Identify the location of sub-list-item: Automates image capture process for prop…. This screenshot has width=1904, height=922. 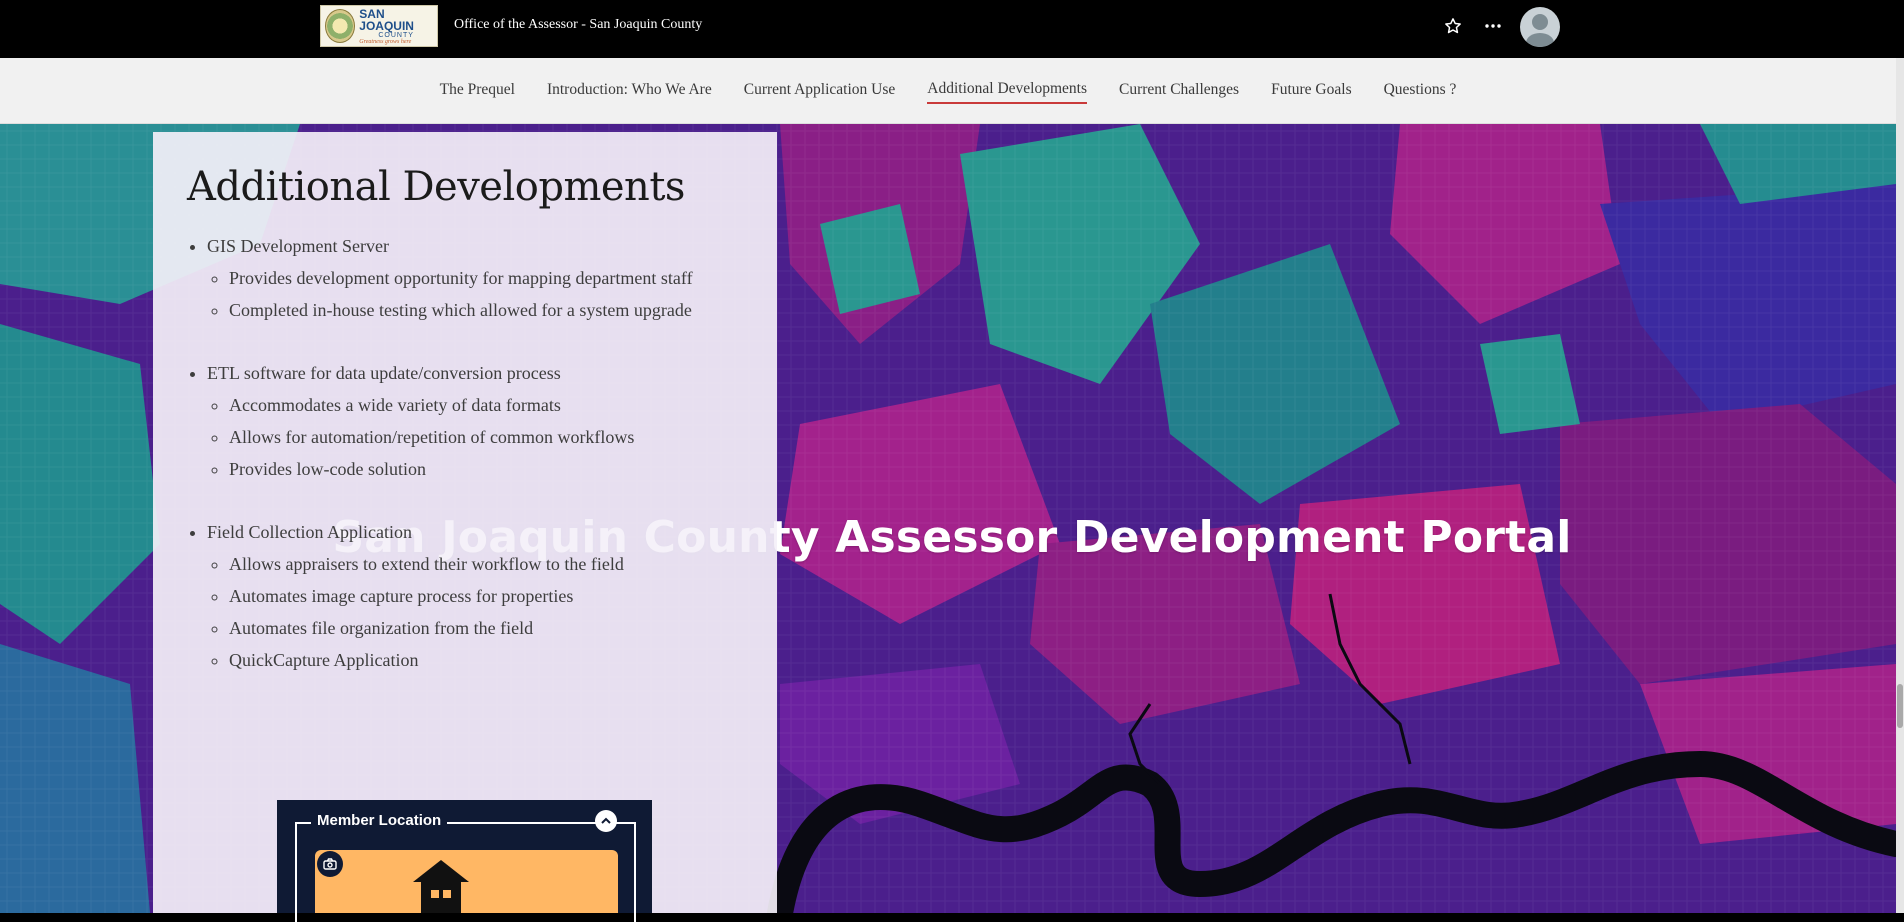
(498, 596).